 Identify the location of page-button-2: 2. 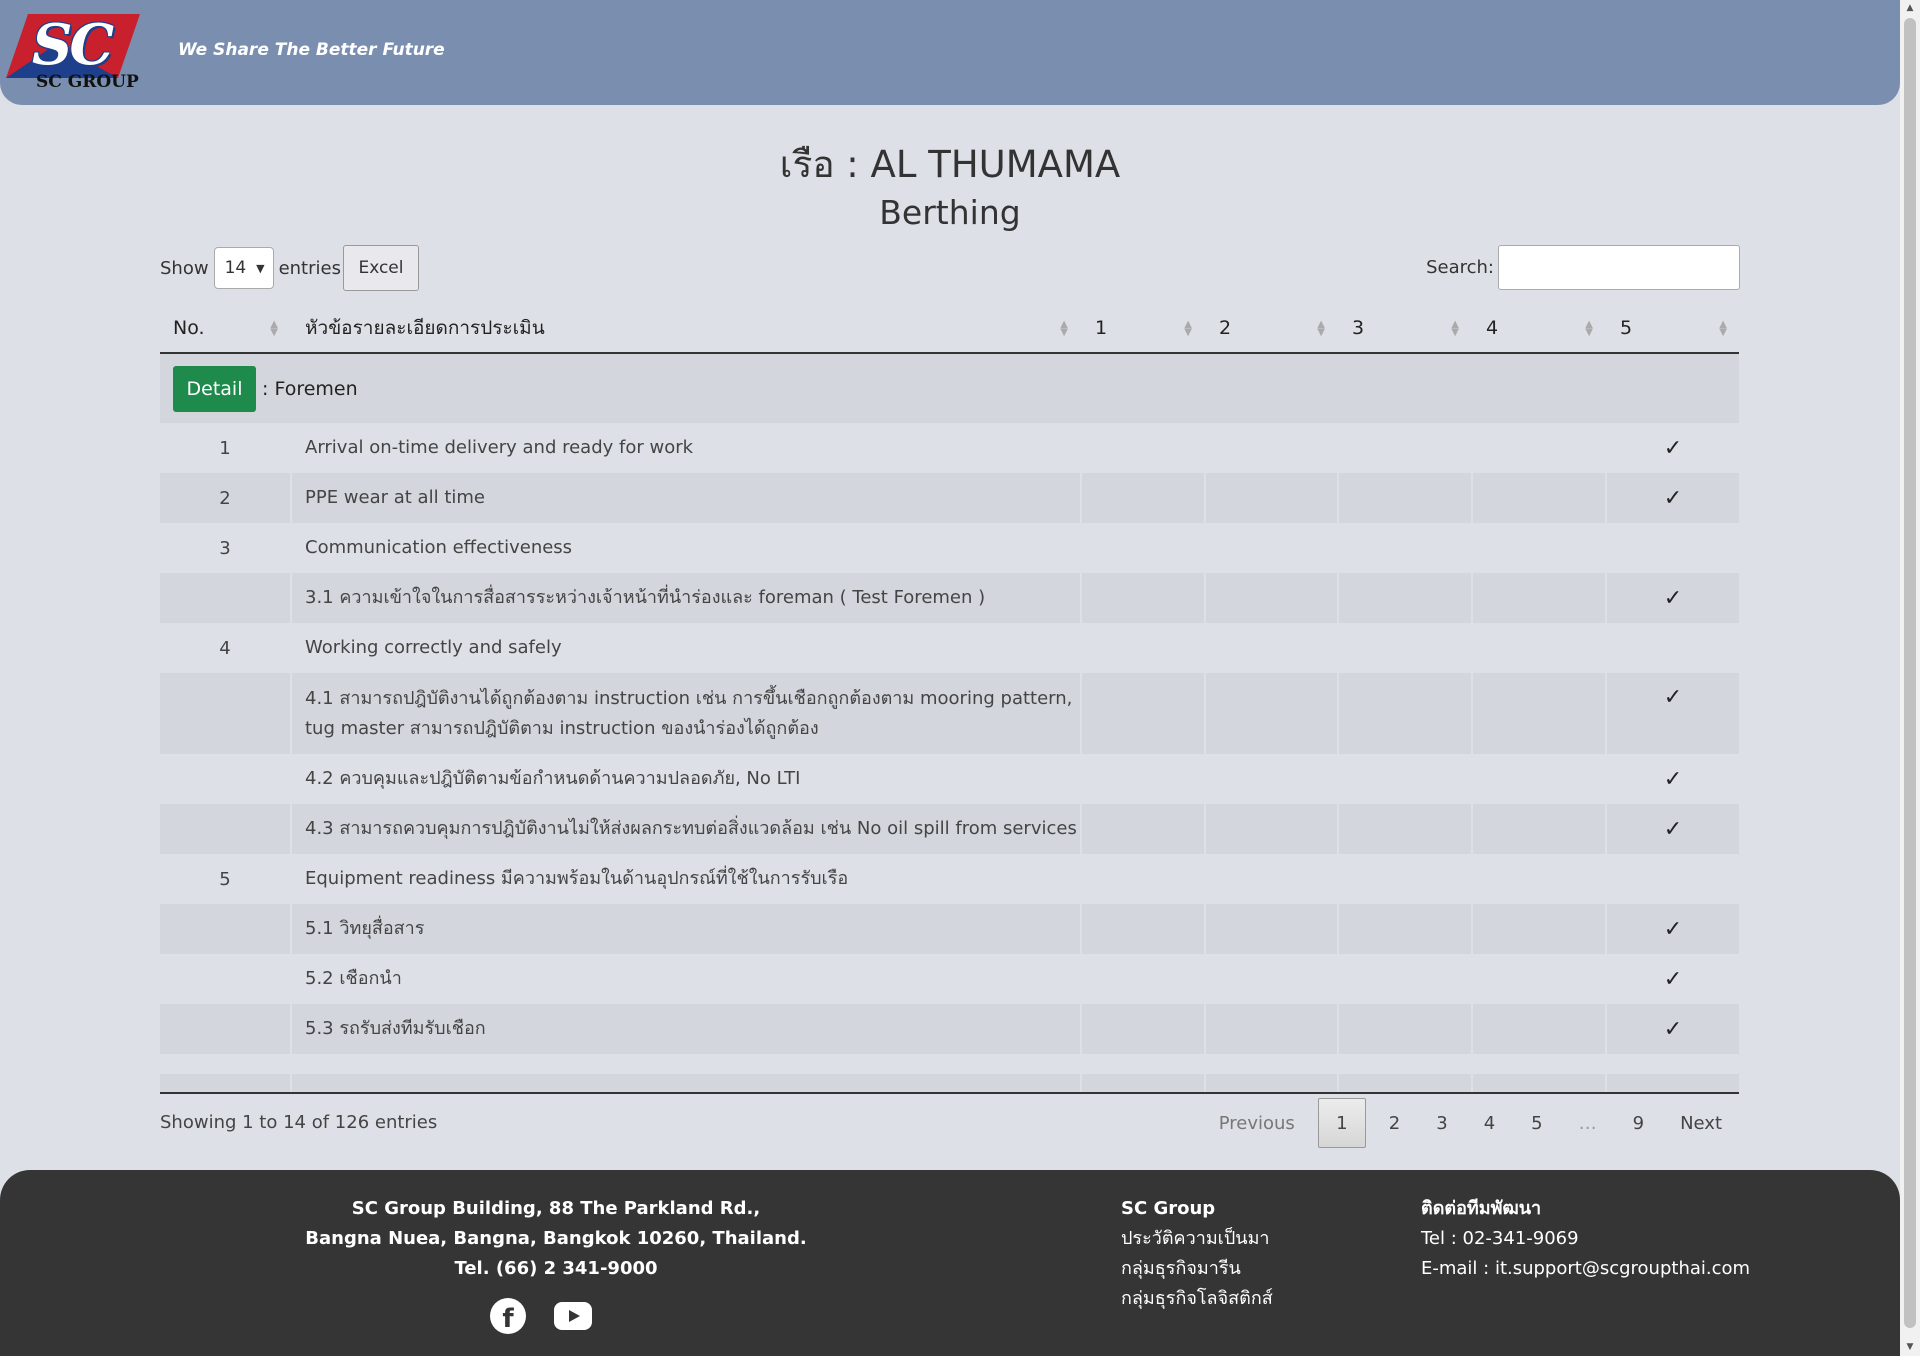
(1394, 1123).